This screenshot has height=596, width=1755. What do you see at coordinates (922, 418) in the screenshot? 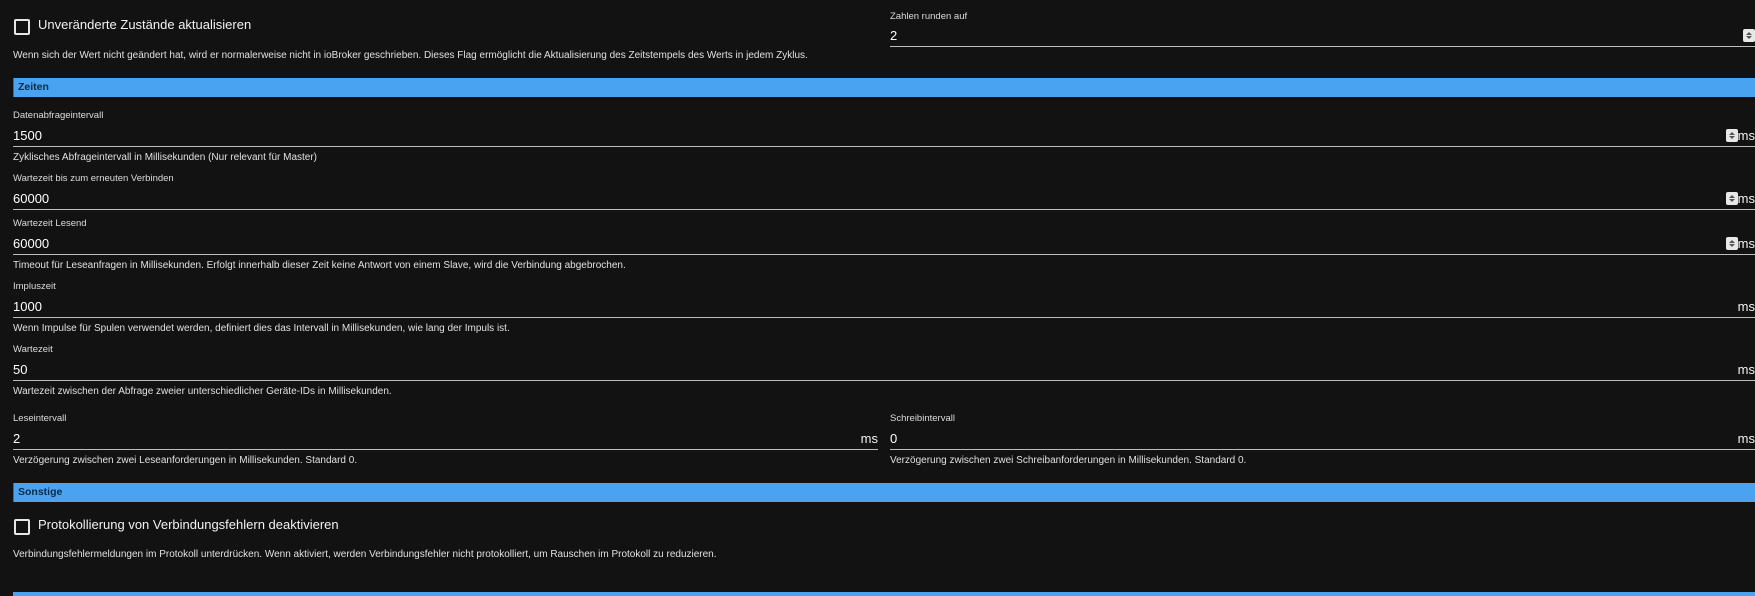
I see `write-interval-label: Schreibintervall` at bounding box center [922, 418].